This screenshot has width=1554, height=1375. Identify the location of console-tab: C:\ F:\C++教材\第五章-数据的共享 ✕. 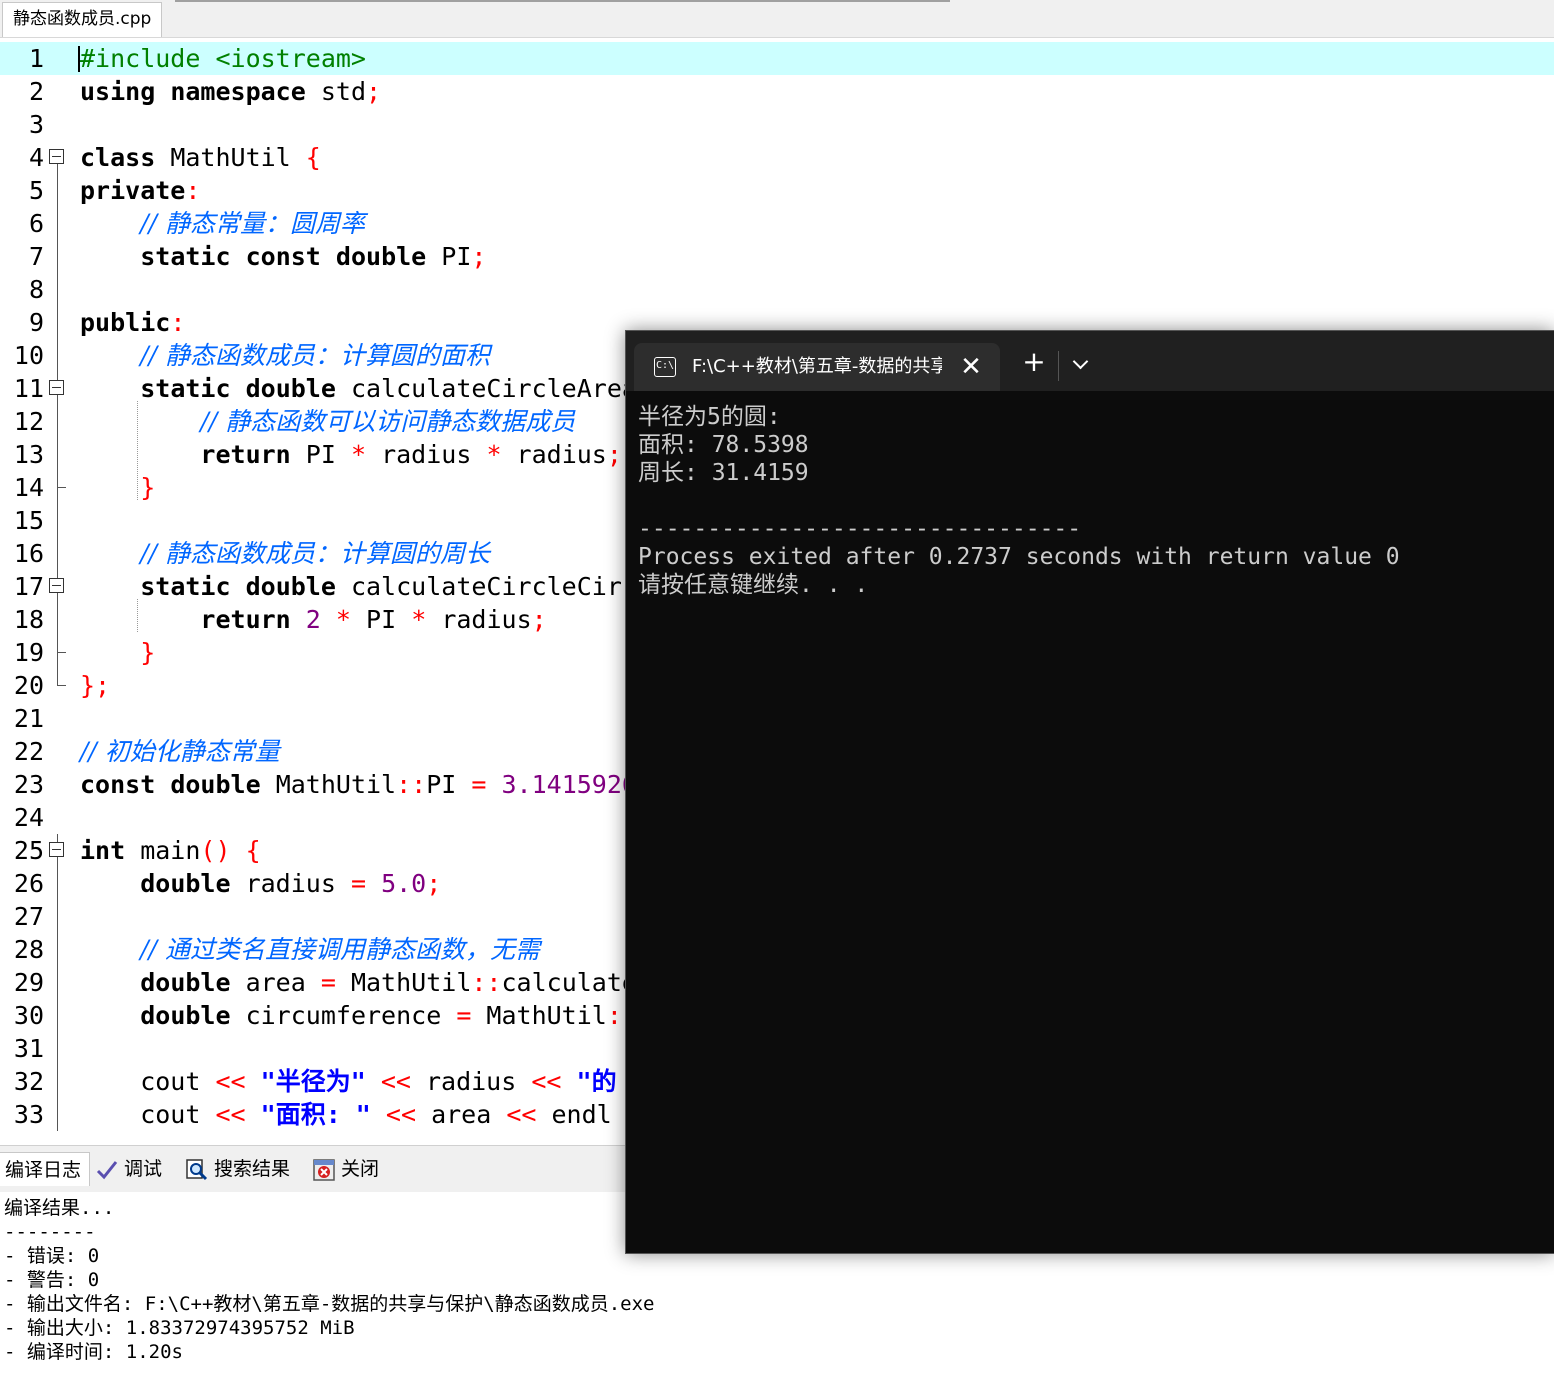
(817, 367).